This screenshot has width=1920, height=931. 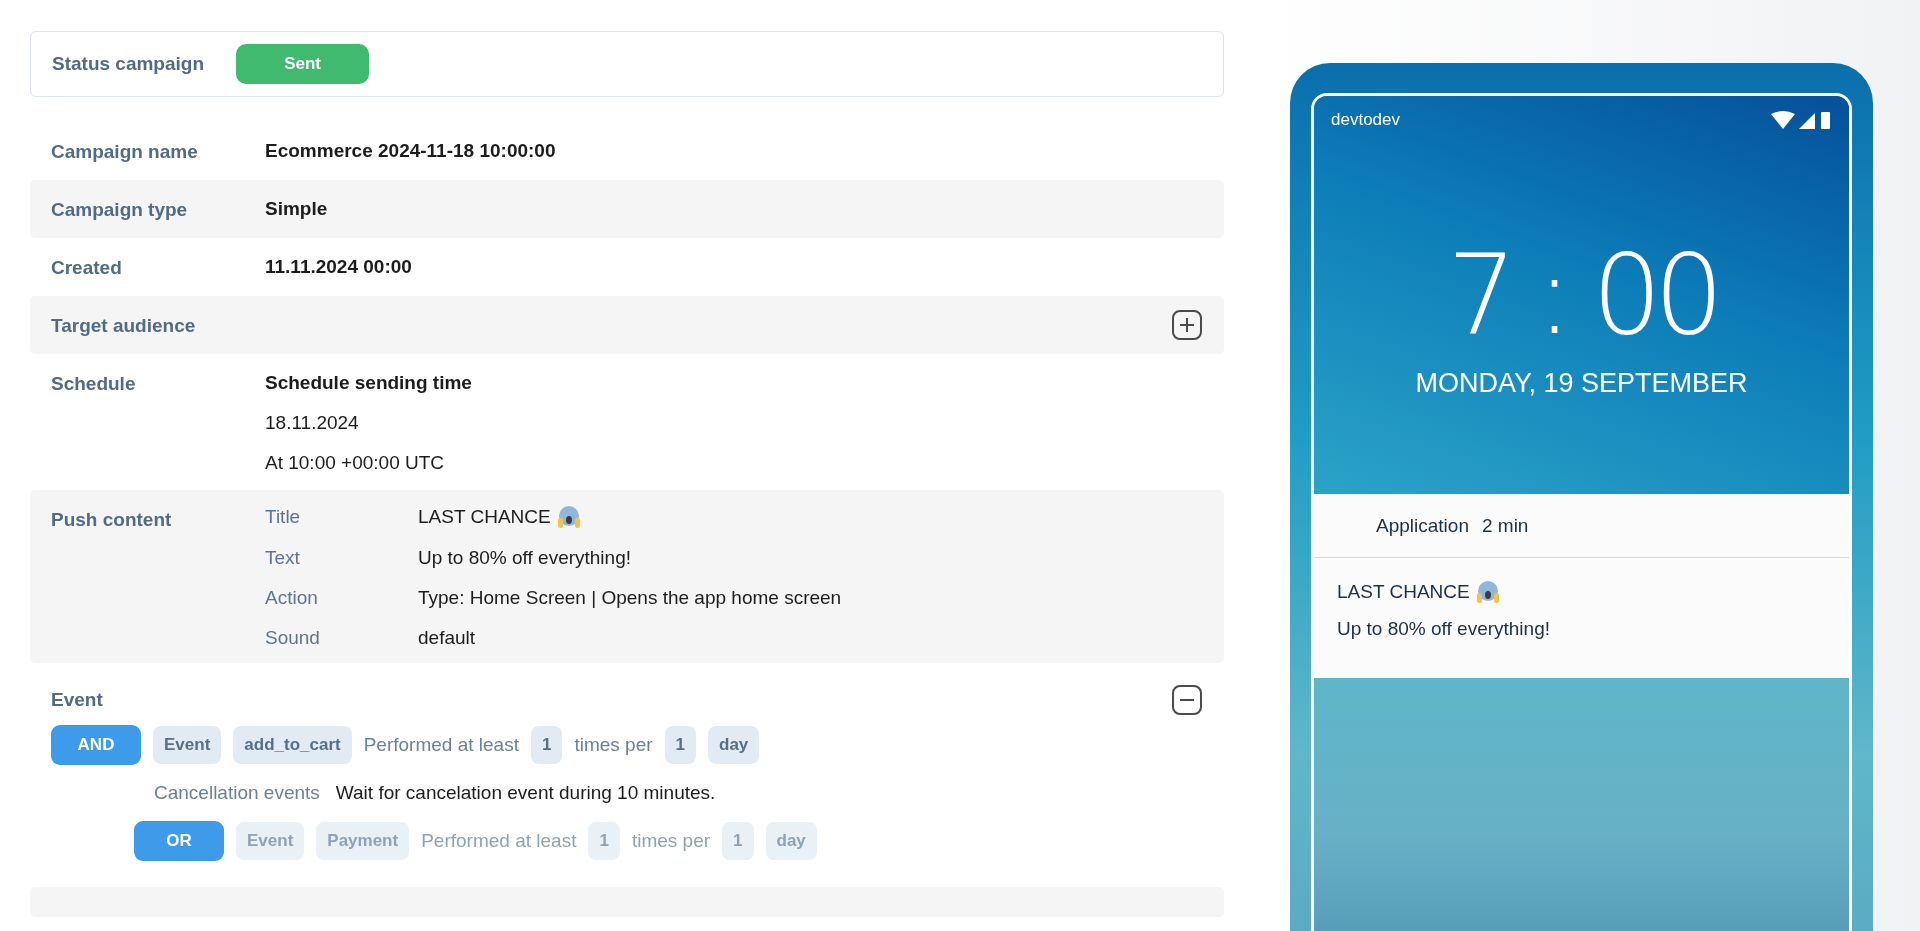 What do you see at coordinates (355, 463) in the screenshot?
I see `schedule-line: At 10:00 +00:00 UTC` at bounding box center [355, 463].